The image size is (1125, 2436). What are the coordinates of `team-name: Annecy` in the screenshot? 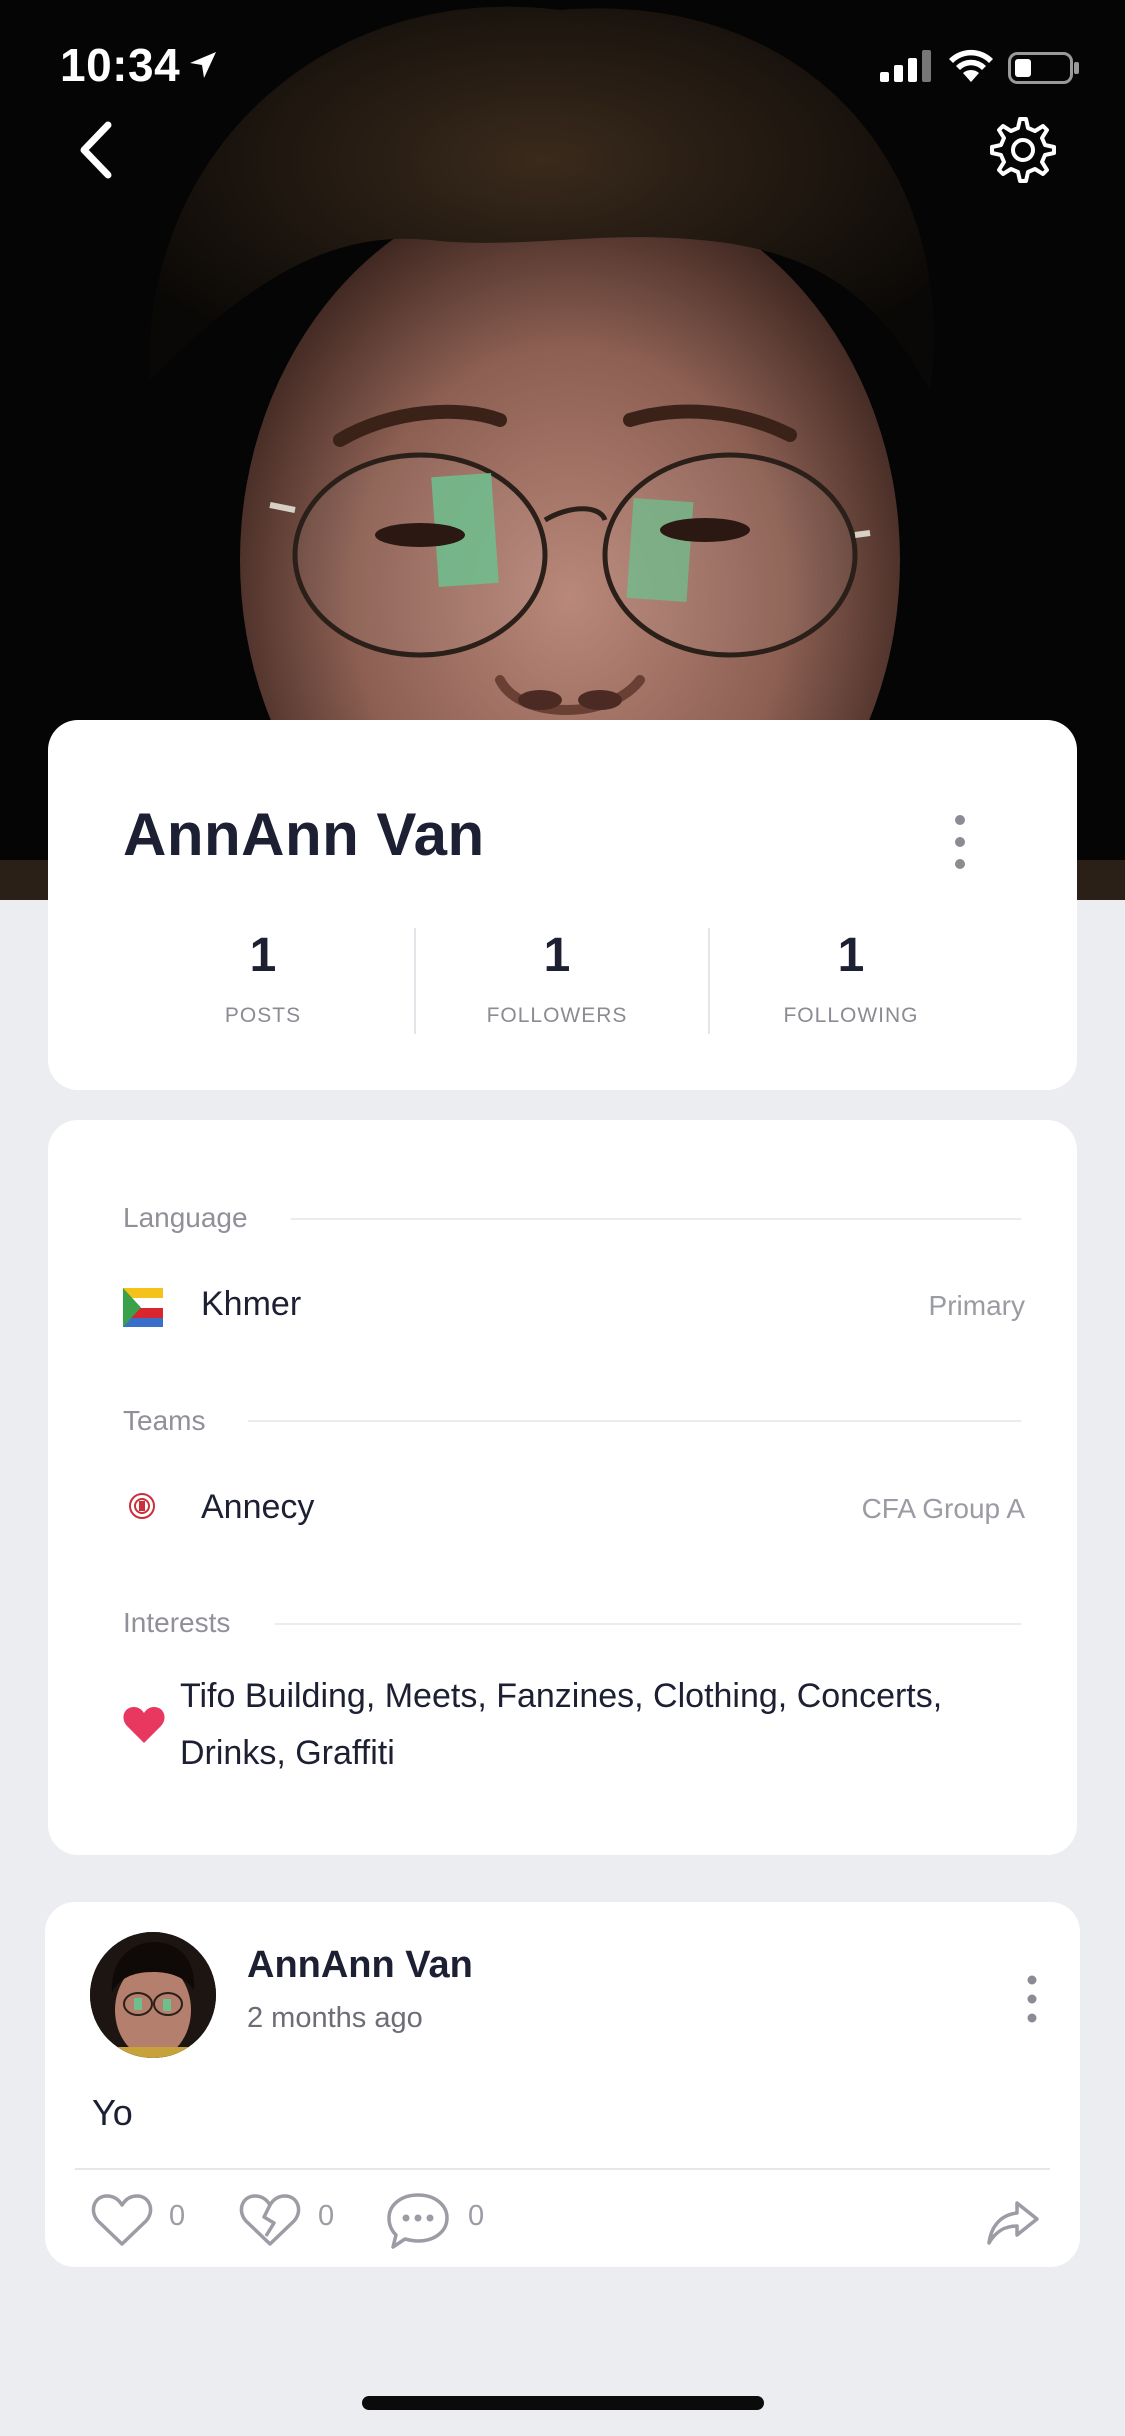 It's located at (258, 1507).